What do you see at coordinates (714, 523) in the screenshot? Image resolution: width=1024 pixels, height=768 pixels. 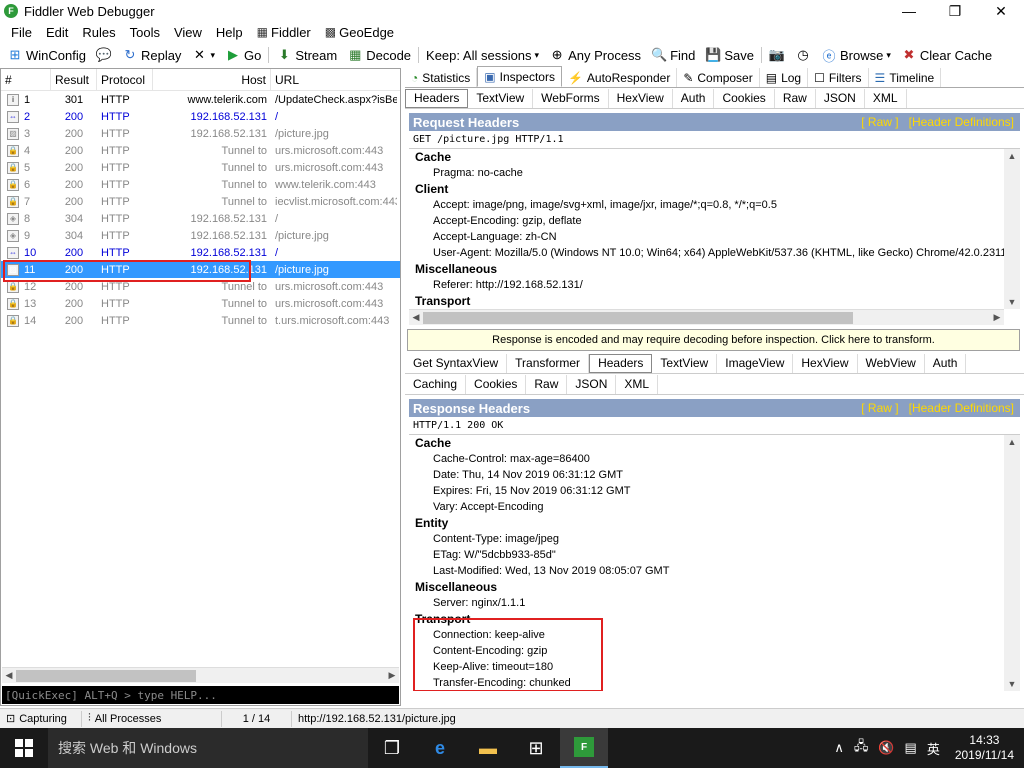 I see `header-group-title: Entity` at bounding box center [714, 523].